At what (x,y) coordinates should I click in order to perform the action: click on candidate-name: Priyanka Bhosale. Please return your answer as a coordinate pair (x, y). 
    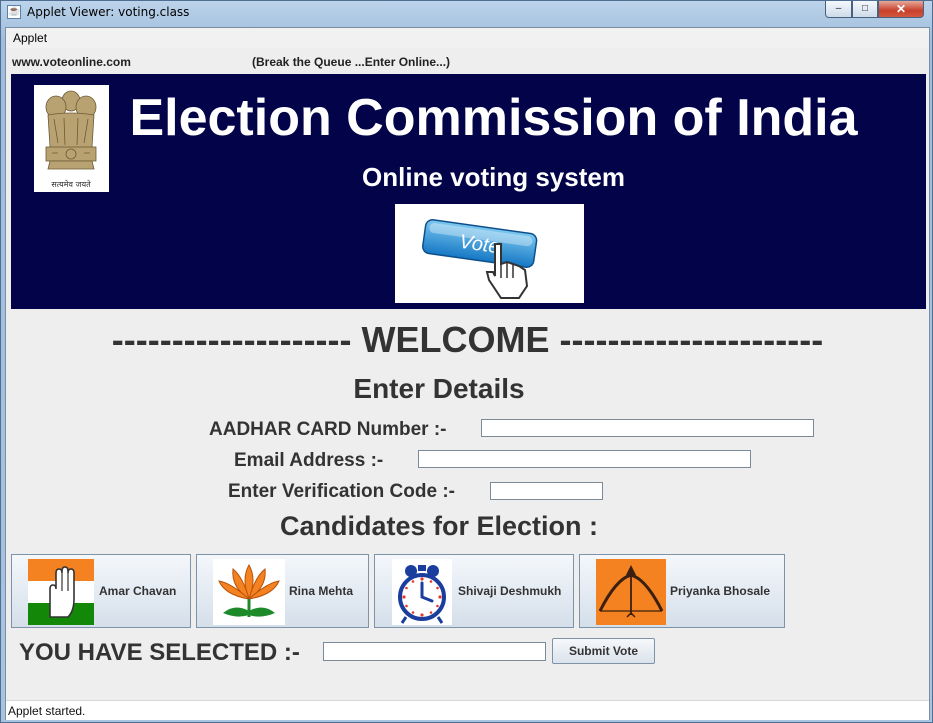
    Looking at the image, I should click on (720, 591).